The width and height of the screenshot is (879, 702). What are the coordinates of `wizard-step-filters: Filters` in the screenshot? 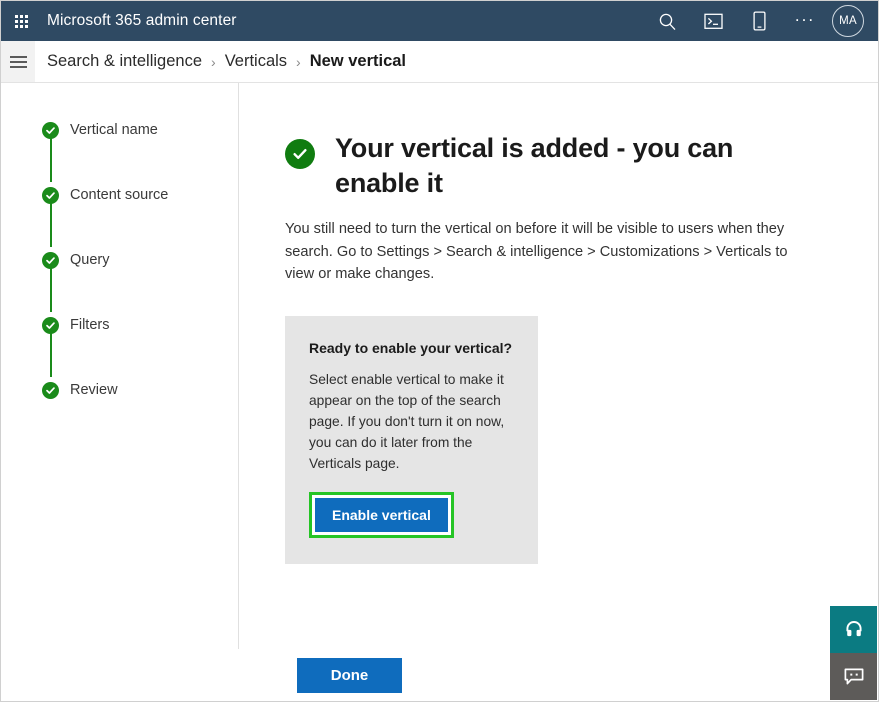 It's located at (119, 345).